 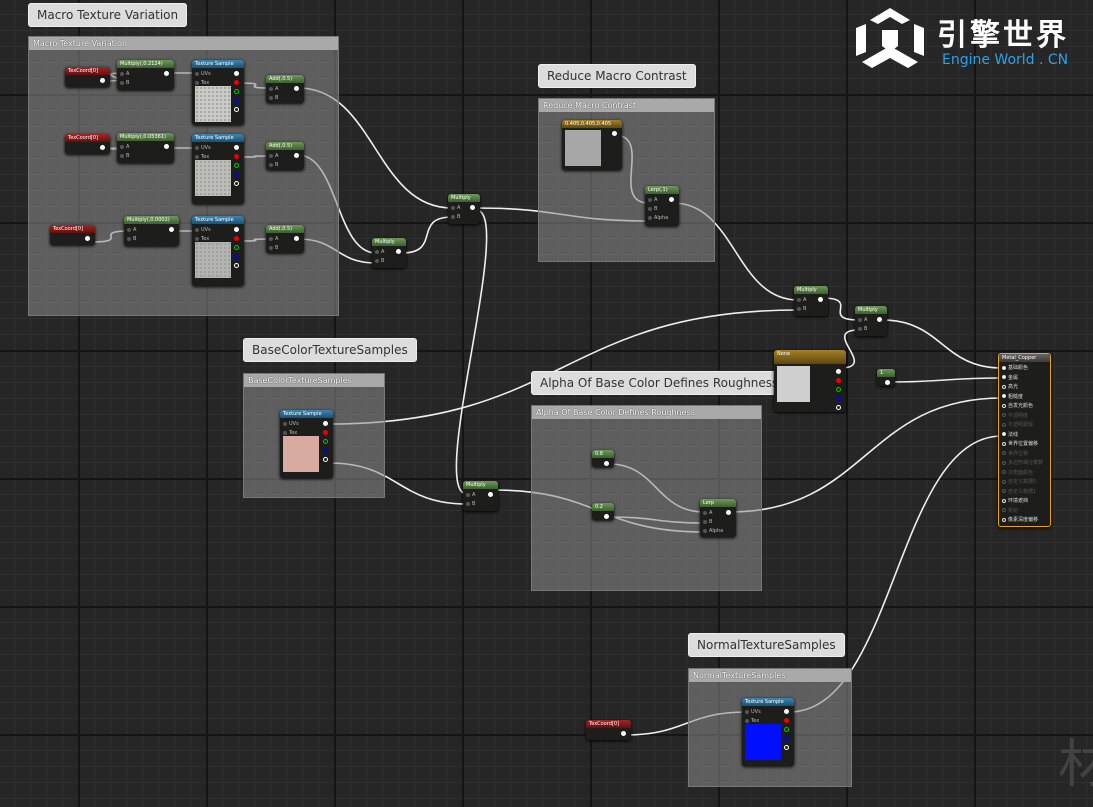 I want to click on node-c3: 0.405,0.405,0.405, so click(x=592, y=145).